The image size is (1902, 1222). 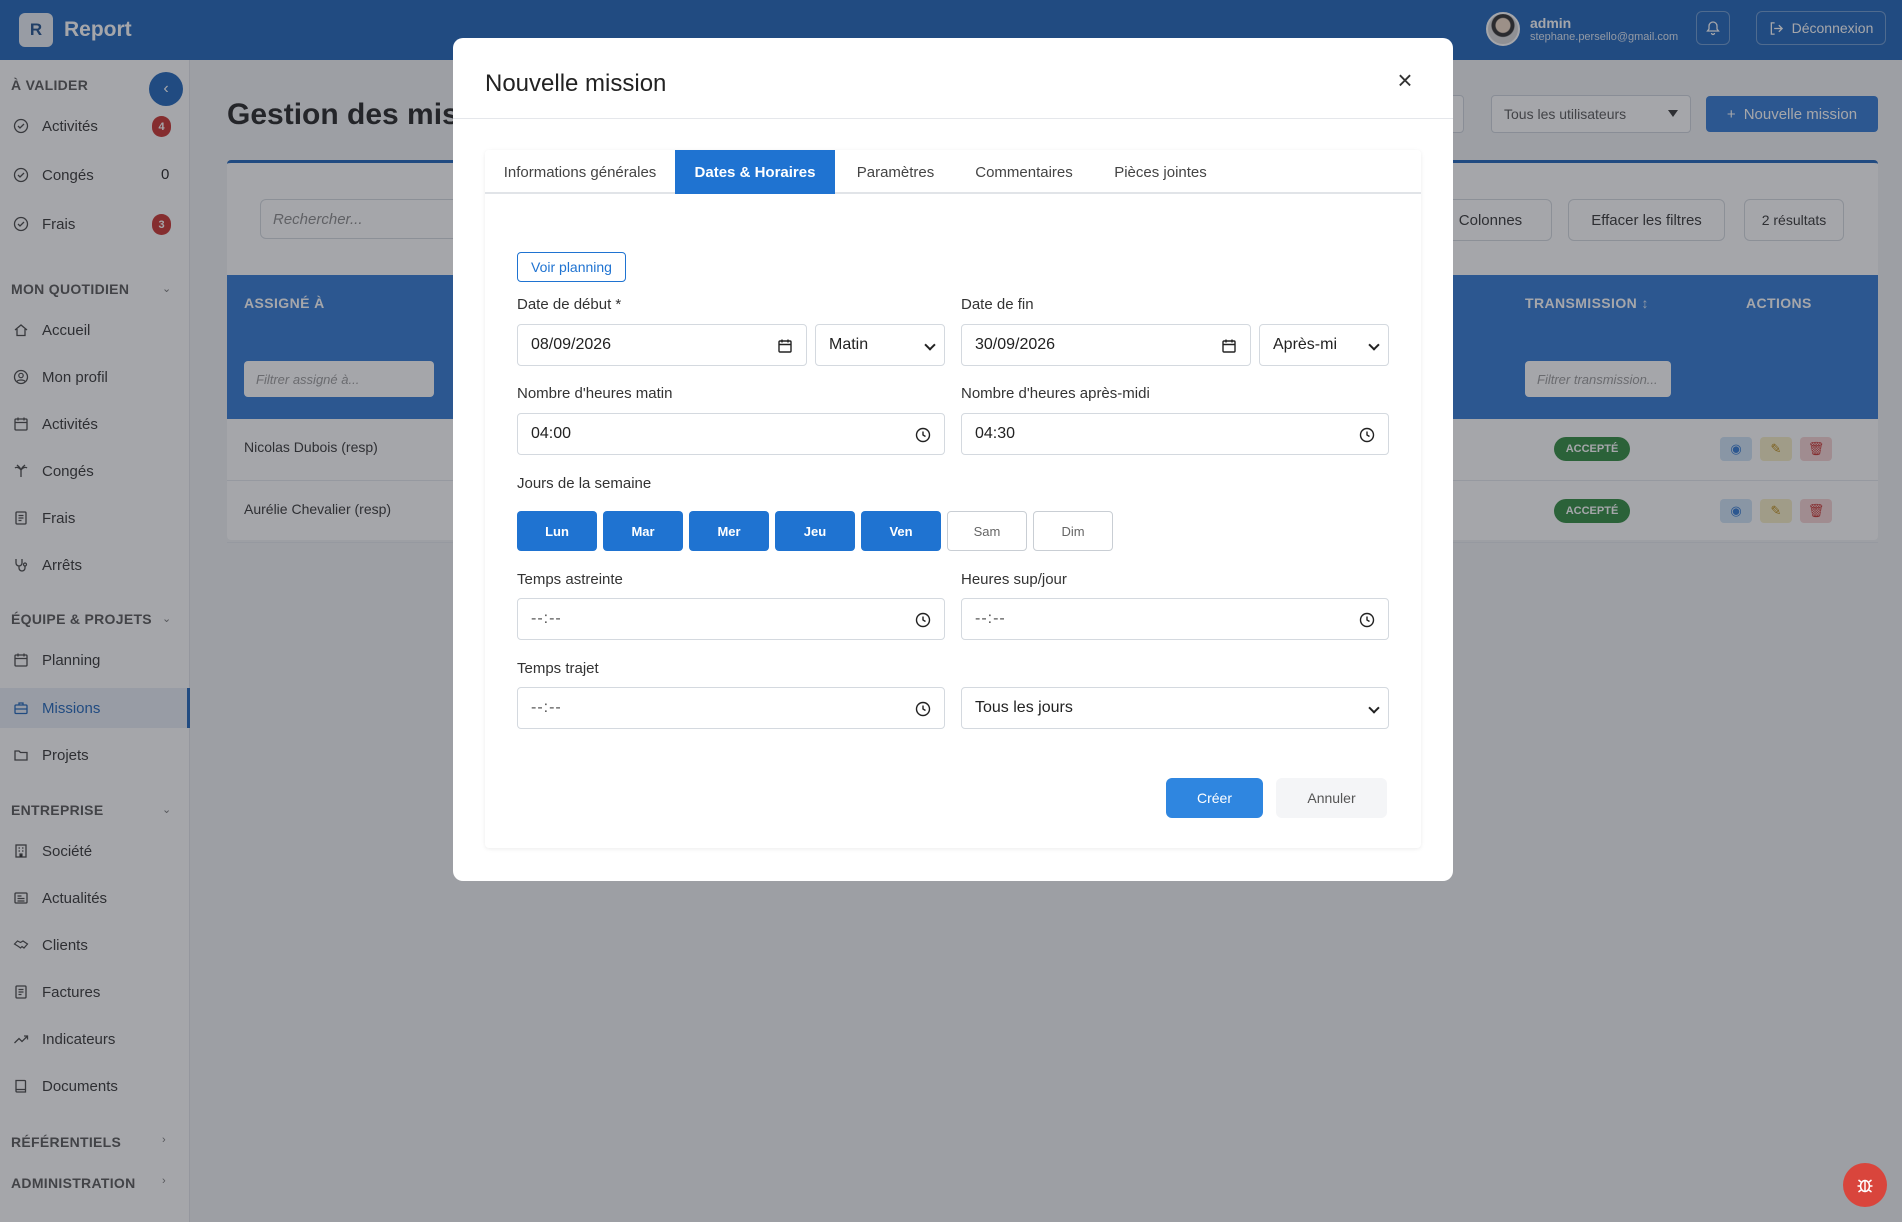 What do you see at coordinates (987, 531) in the screenshot?
I see `day-toggle-sam: Sam` at bounding box center [987, 531].